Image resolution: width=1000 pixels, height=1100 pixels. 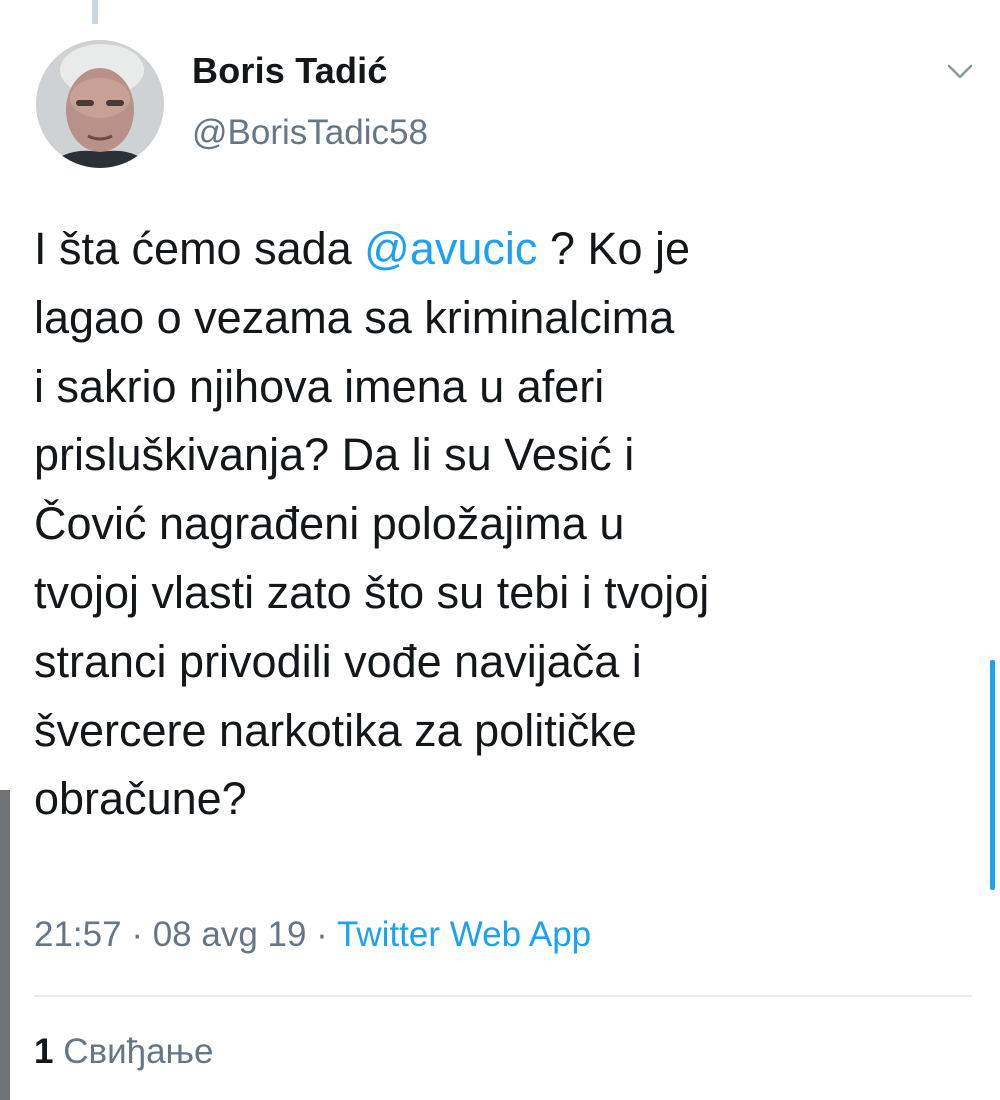 What do you see at coordinates (133, 1051) in the screenshot?
I see `likes-label: Свиђање` at bounding box center [133, 1051].